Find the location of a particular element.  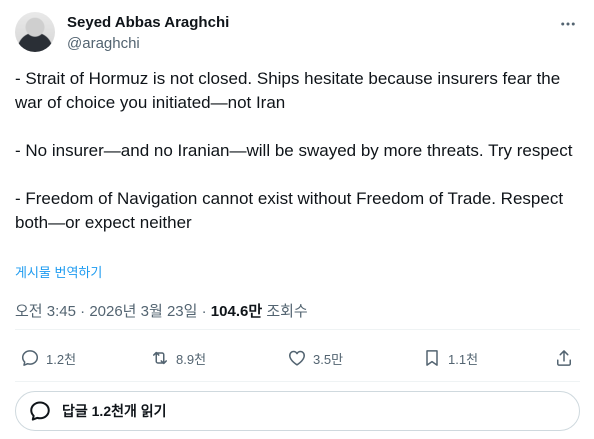

heart-icon is located at coordinates (297, 358).